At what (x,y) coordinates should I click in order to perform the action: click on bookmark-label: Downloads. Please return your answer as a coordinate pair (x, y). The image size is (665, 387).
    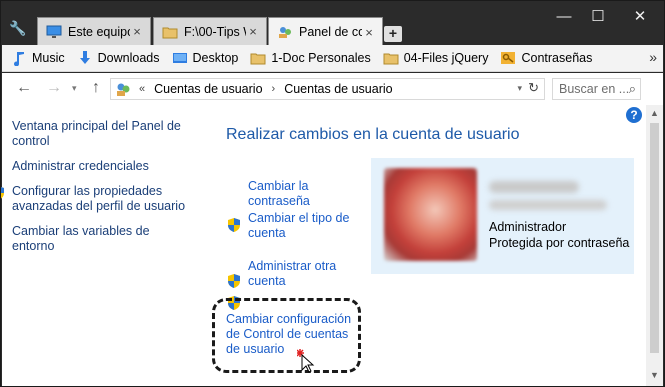
    Looking at the image, I should click on (128, 58).